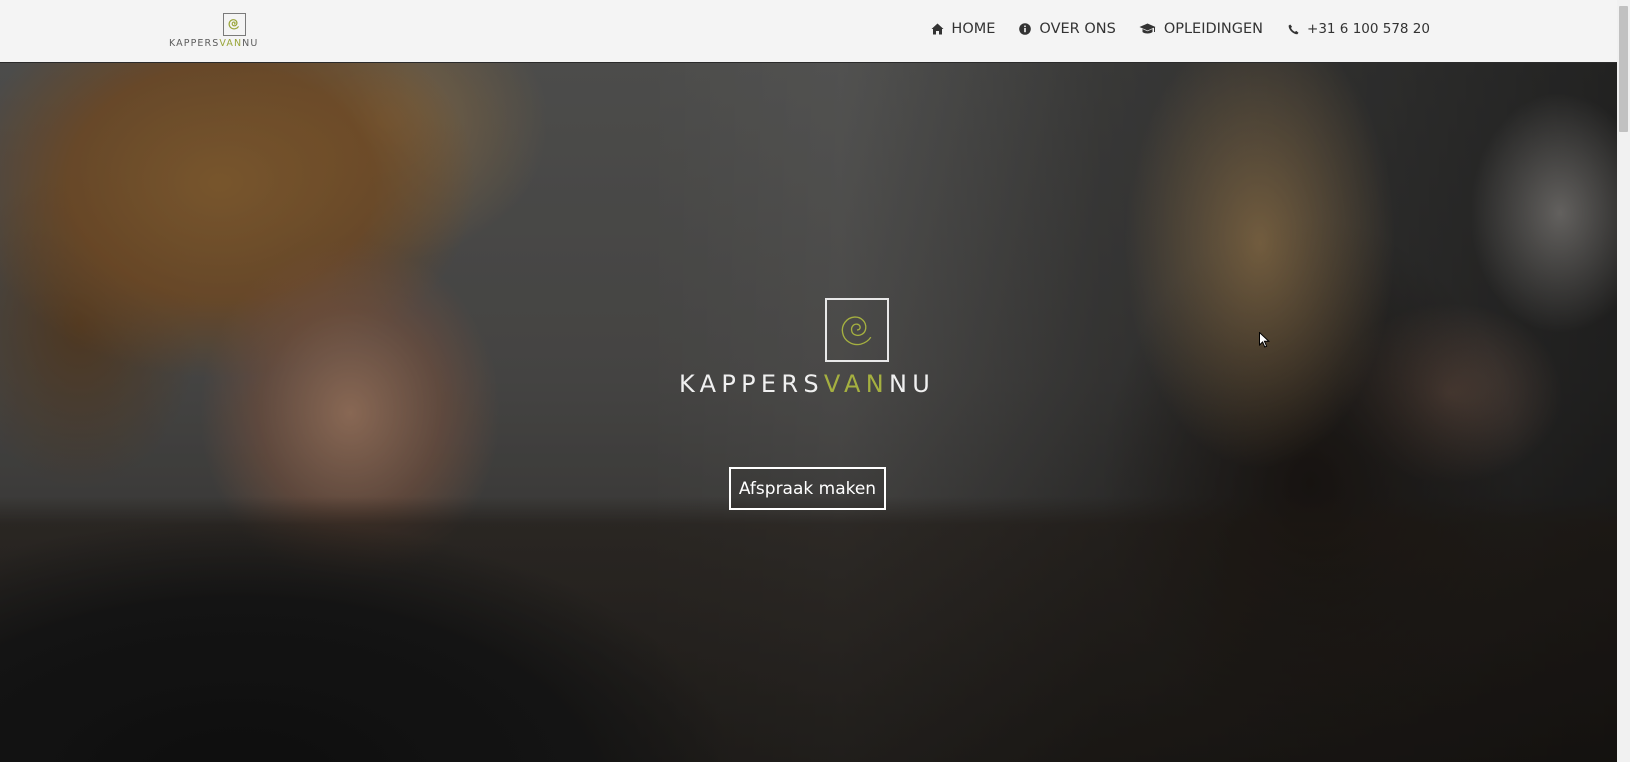 This screenshot has width=1630, height=762. Describe the element at coordinates (807, 488) in the screenshot. I see `afspraak-maken-button: Afspraak maken` at that location.